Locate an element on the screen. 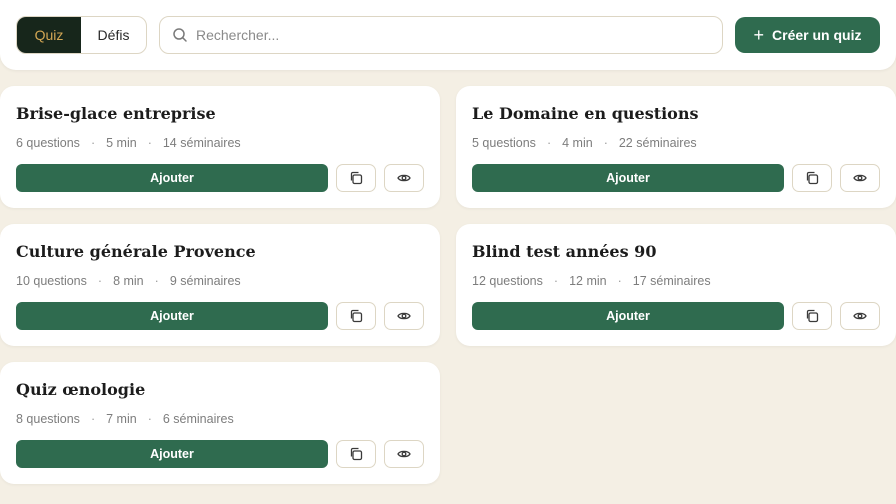 This screenshot has height=504, width=896. quiz-title: Le Domaine en questions is located at coordinates (585, 113).